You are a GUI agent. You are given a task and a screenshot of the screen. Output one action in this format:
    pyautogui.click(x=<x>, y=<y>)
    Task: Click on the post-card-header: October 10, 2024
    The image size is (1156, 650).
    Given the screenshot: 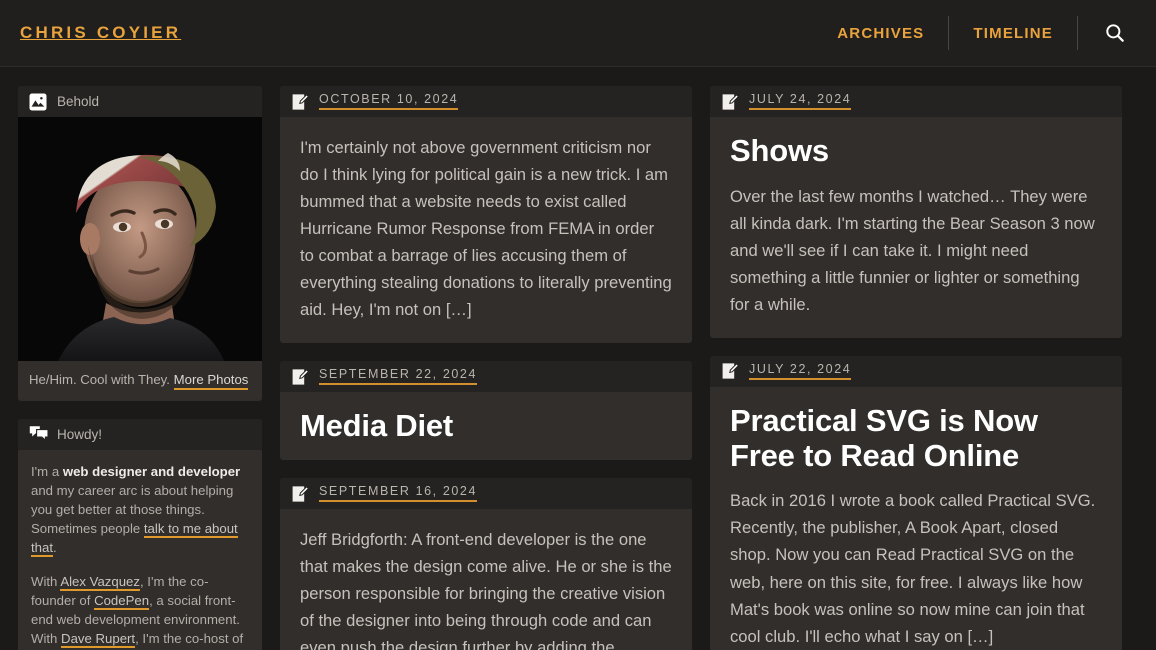 What is the action you would take?
    pyautogui.click(x=486, y=101)
    